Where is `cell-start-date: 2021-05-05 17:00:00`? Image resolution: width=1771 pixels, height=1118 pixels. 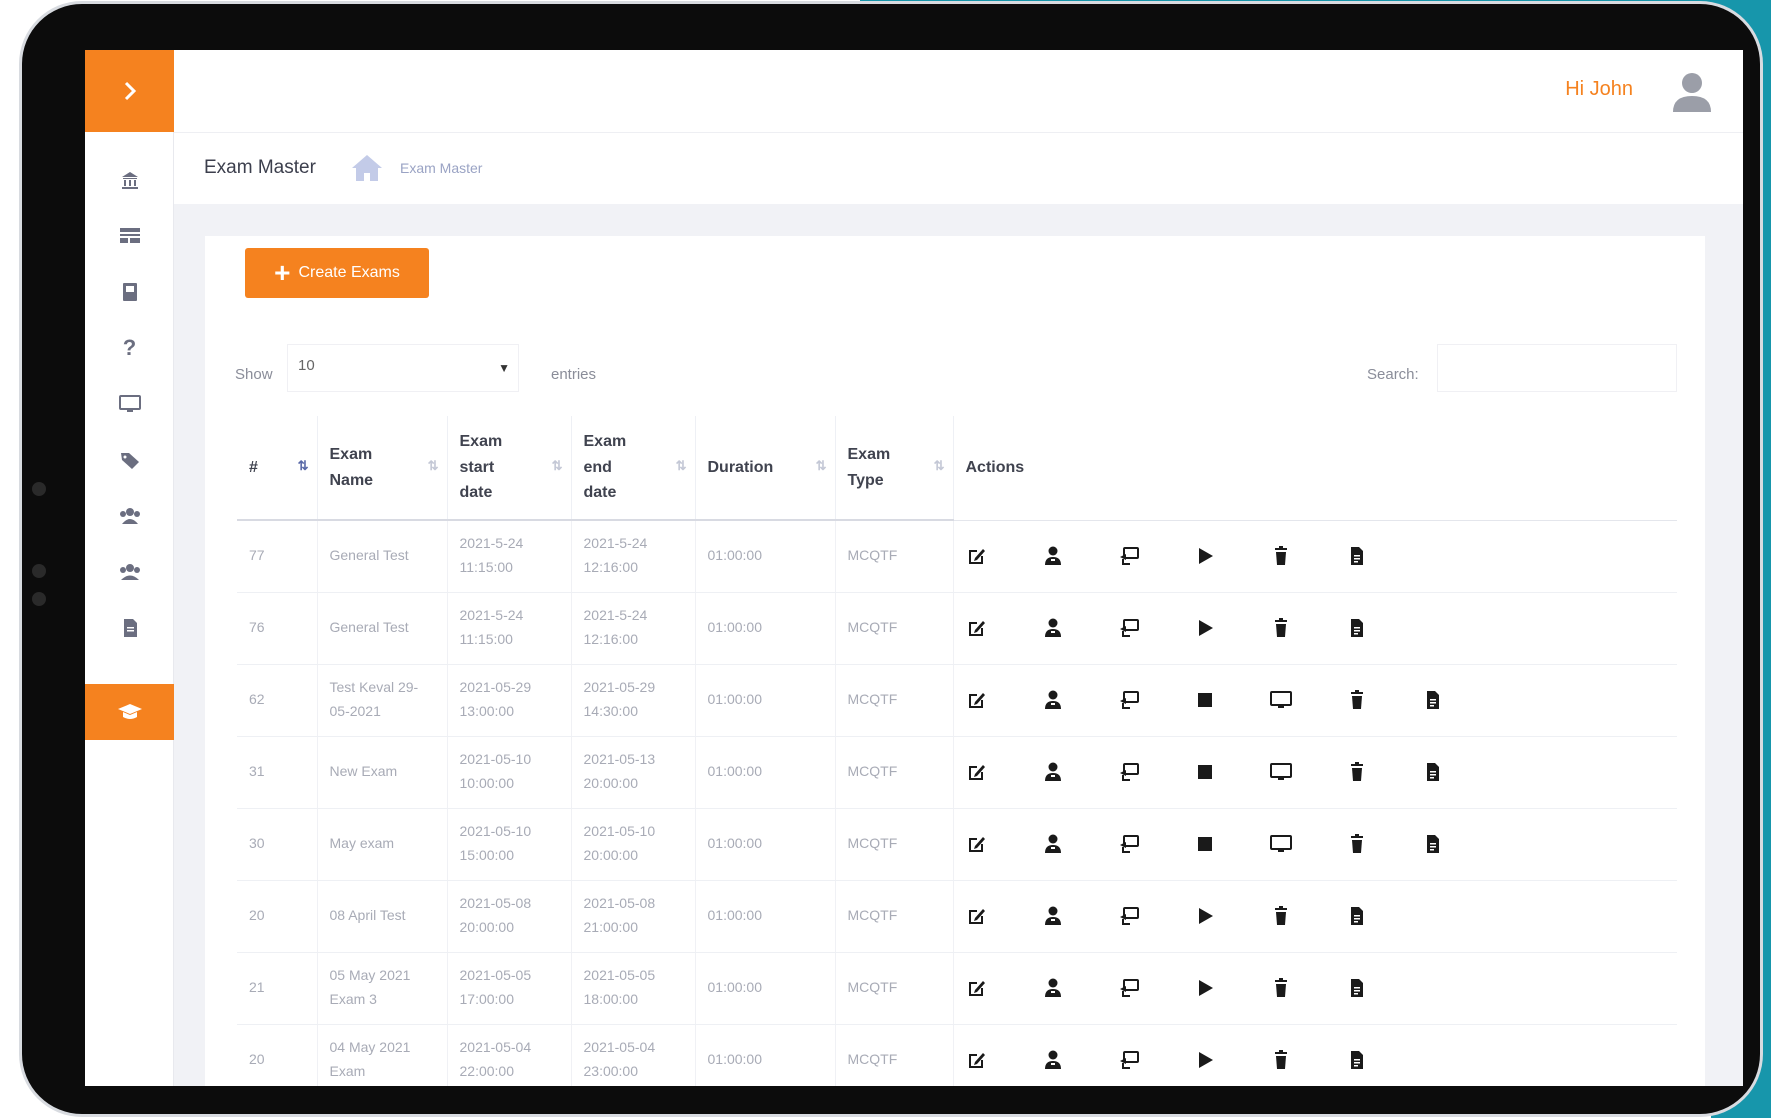 cell-start-date: 2021-05-05 17:00:00 is located at coordinates (509, 988).